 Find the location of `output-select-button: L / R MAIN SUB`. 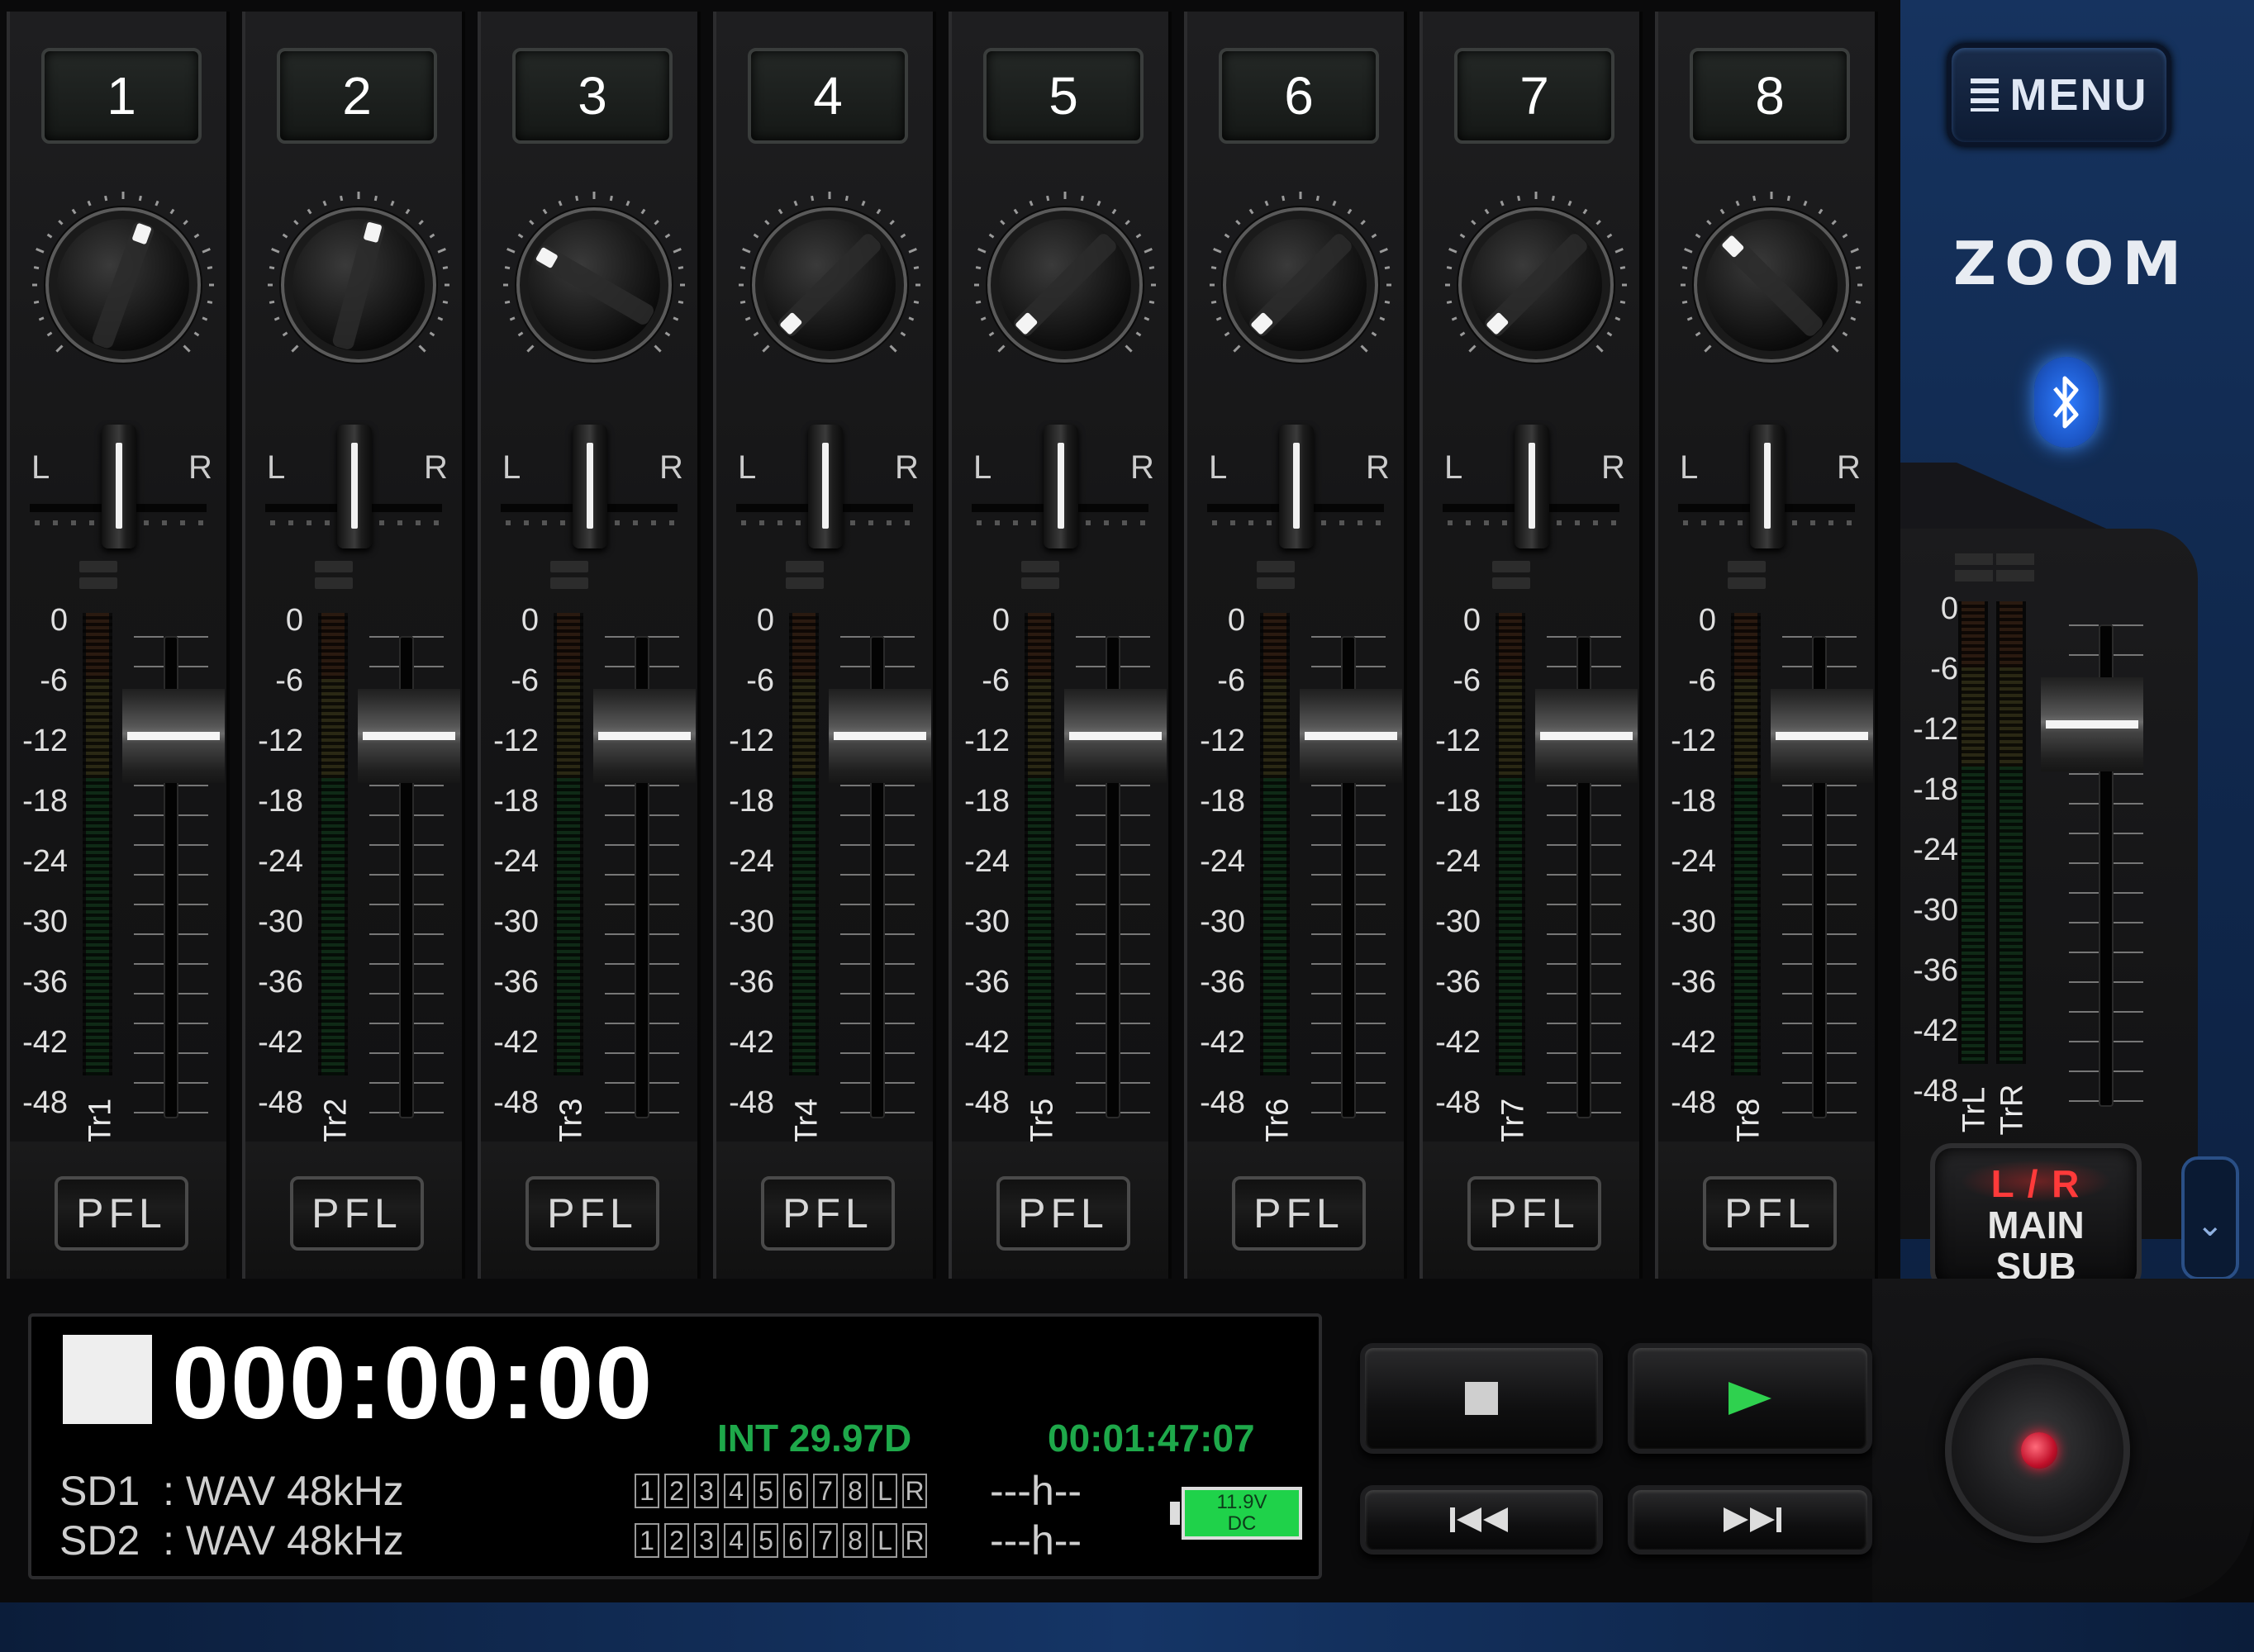

output-select-button: L / R MAIN SUB is located at coordinates (2036, 1217).